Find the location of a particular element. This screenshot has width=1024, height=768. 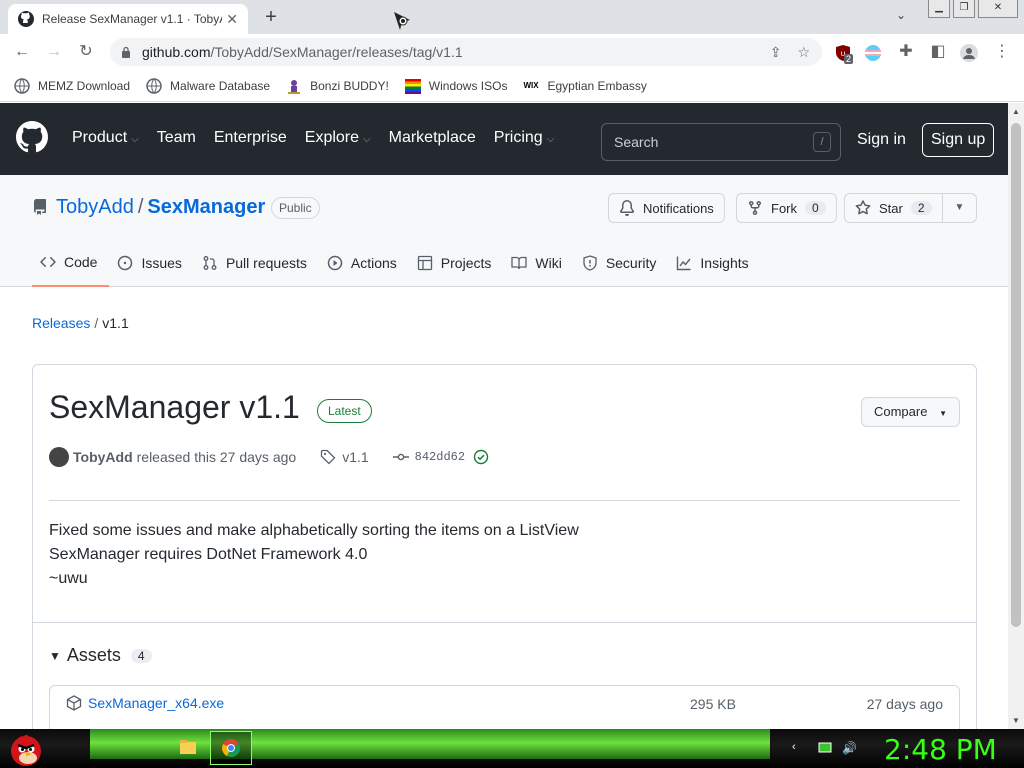

tab-actions: Actions is located at coordinates (364, 263).